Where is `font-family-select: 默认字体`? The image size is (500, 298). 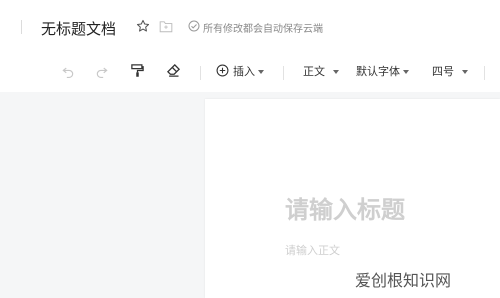
font-family-select: 默认字体 is located at coordinates (382, 71).